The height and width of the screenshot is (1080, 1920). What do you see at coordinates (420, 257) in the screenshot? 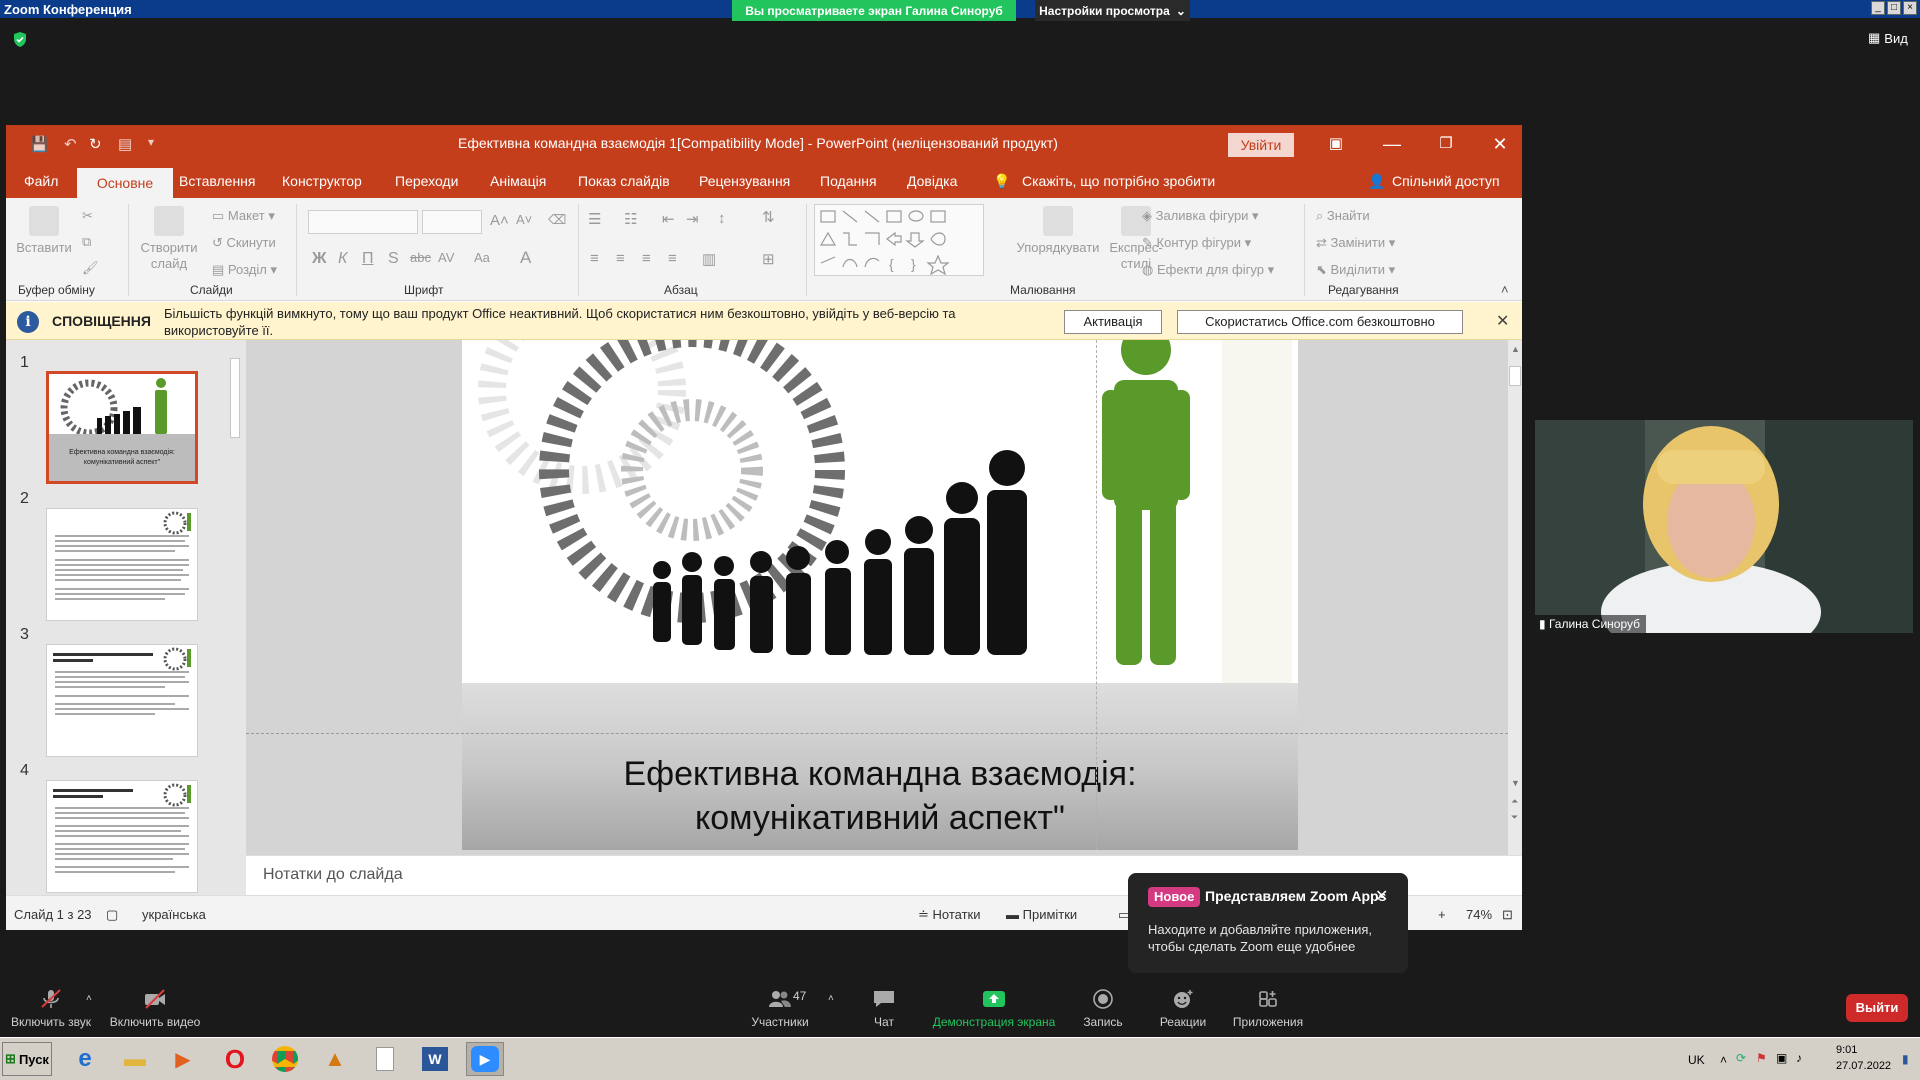
I see `strikethrough-icon: abc` at bounding box center [420, 257].